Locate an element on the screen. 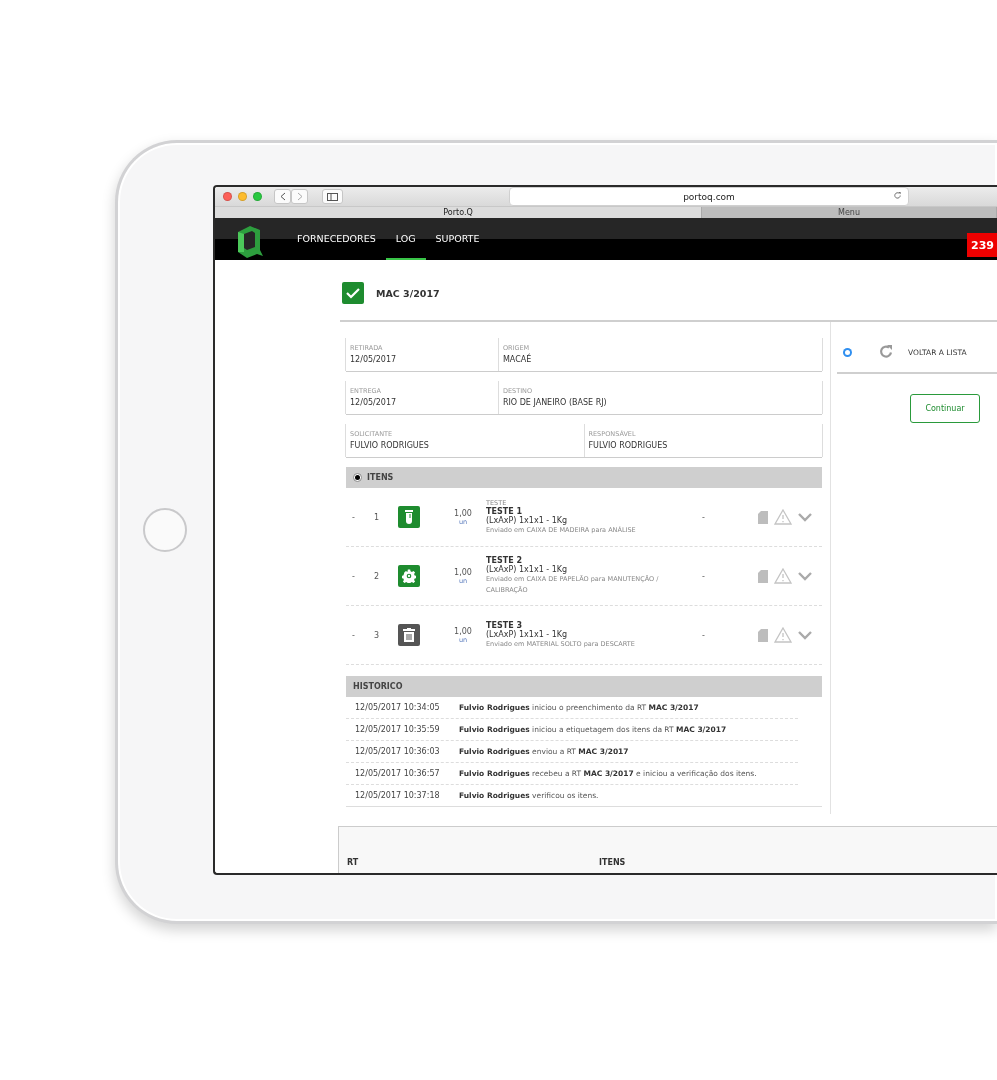 The width and height of the screenshot is (997, 1080). test-tube-icon is located at coordinates (409, 517).